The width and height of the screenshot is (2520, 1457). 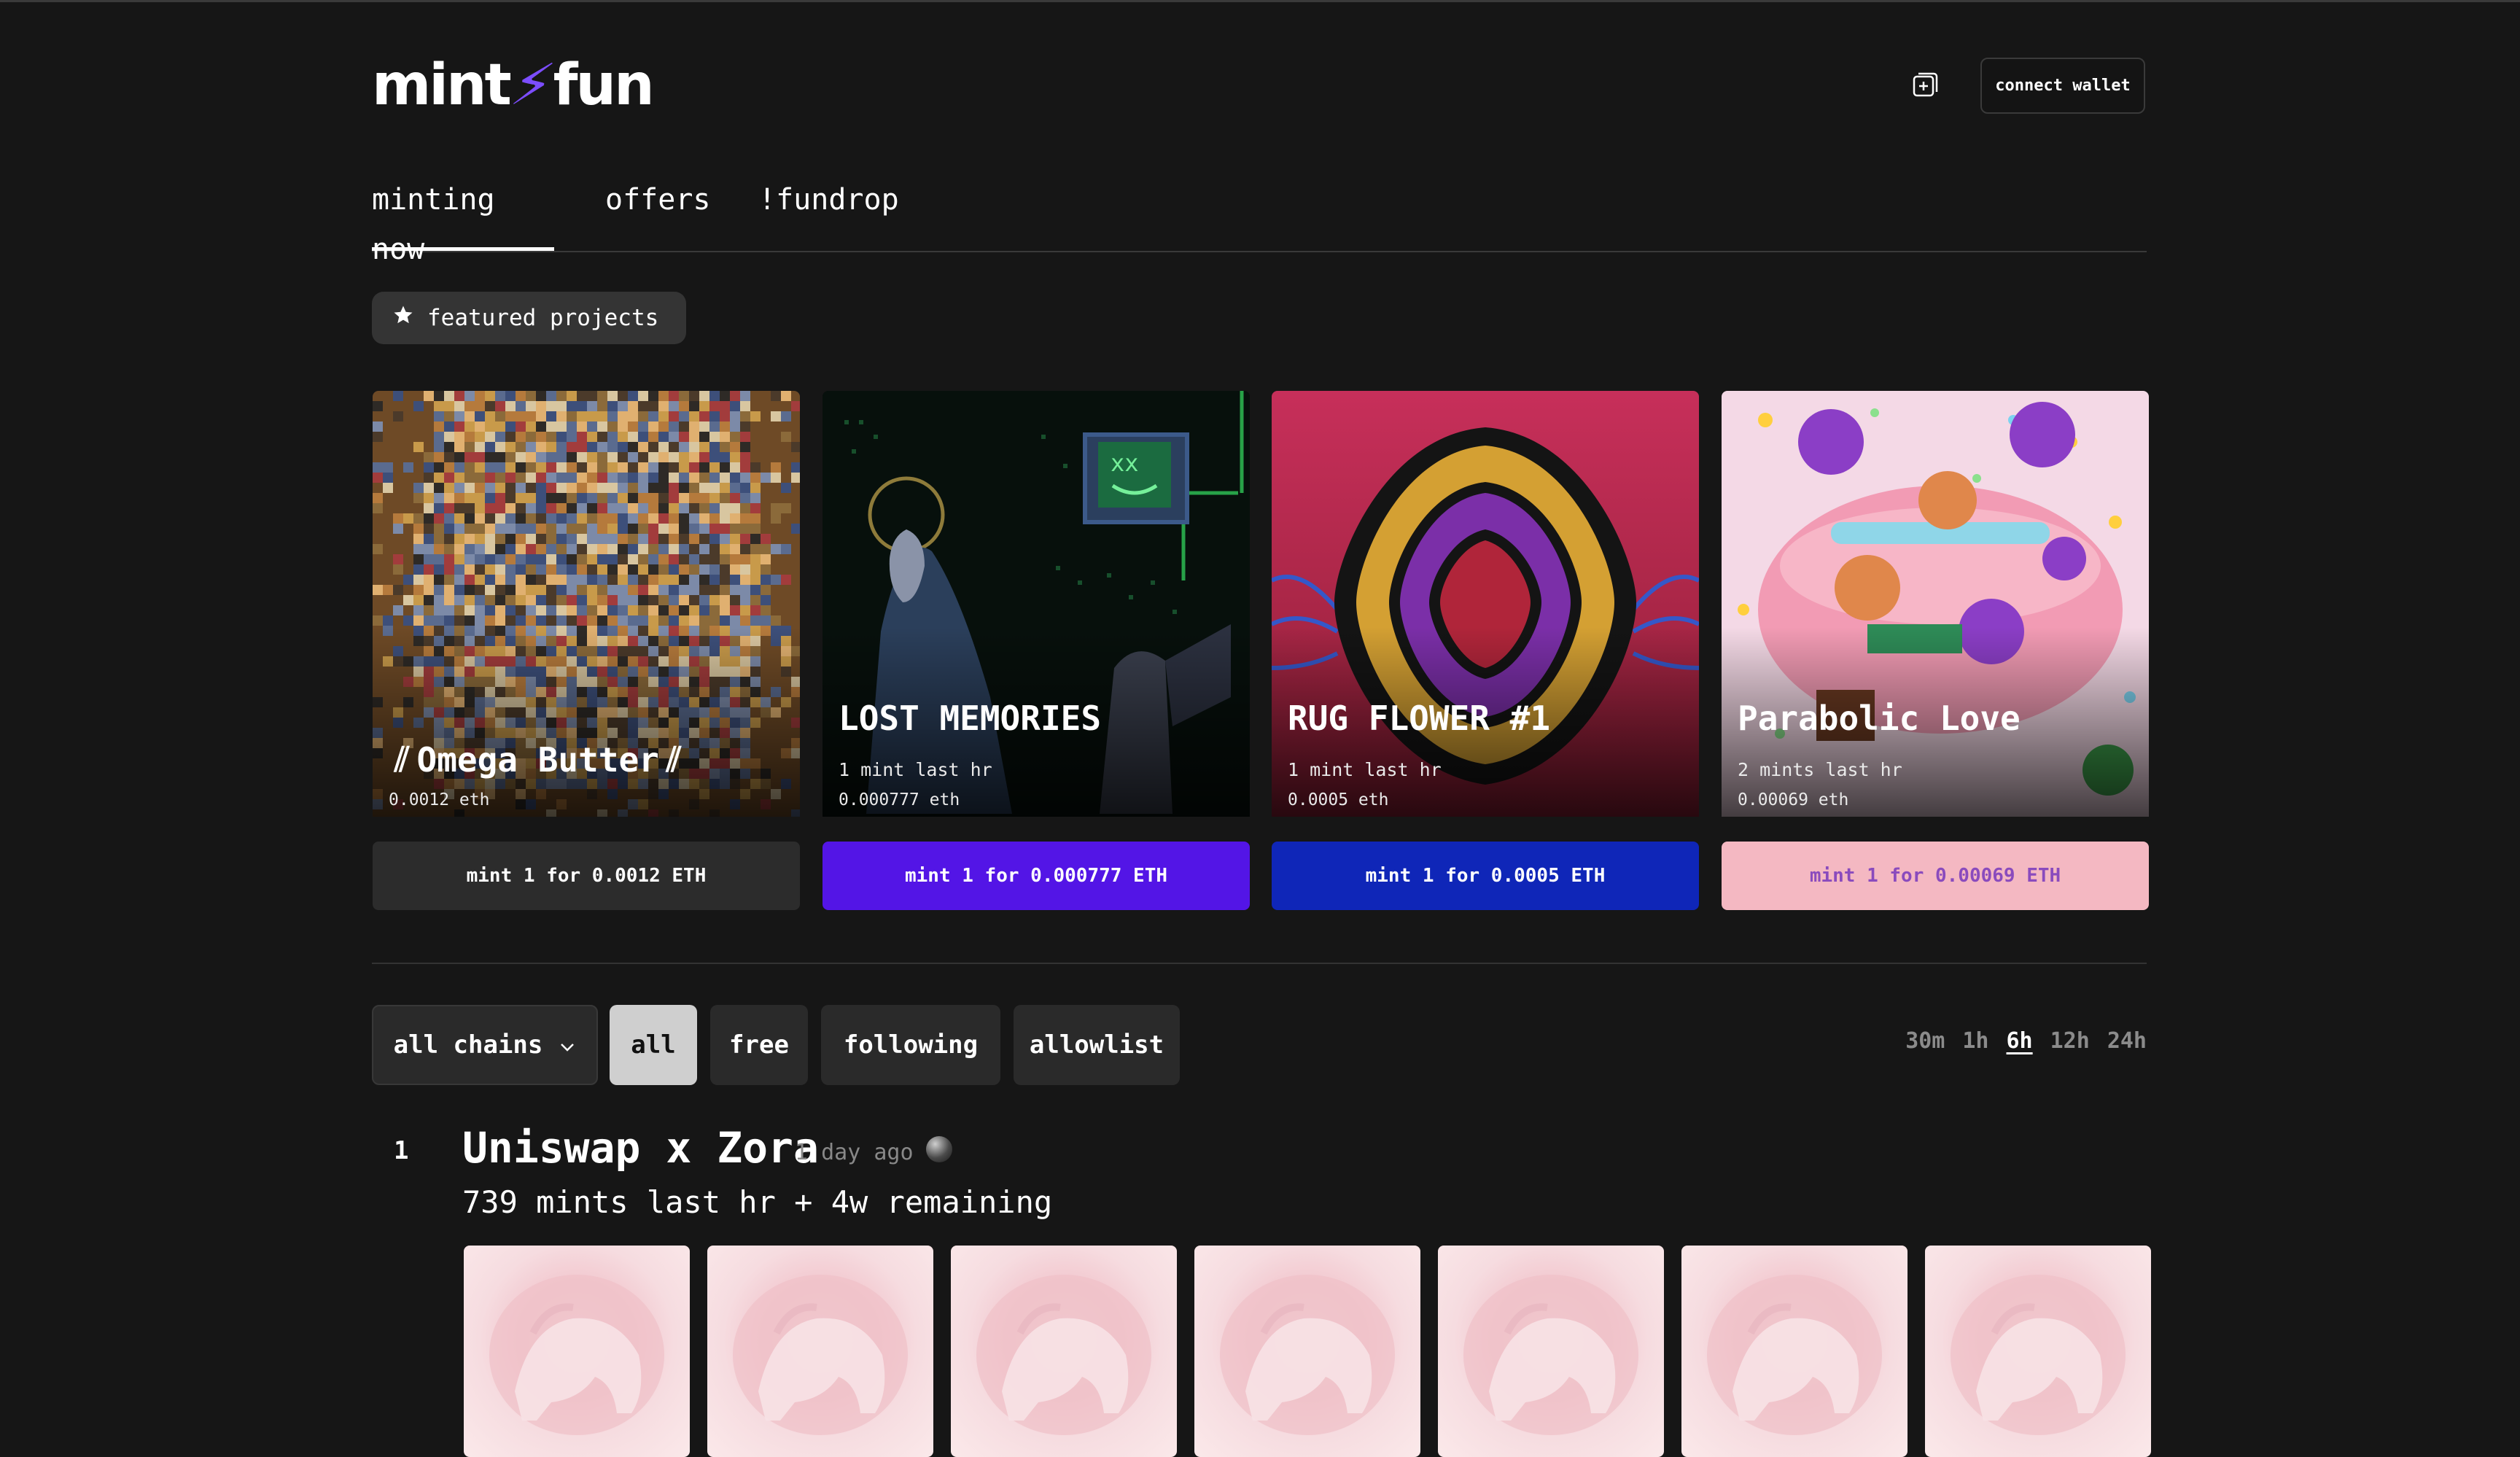 I want to click on mint-button: mint 1 for 0.0005 ETH, so click(x=1485, y=876).